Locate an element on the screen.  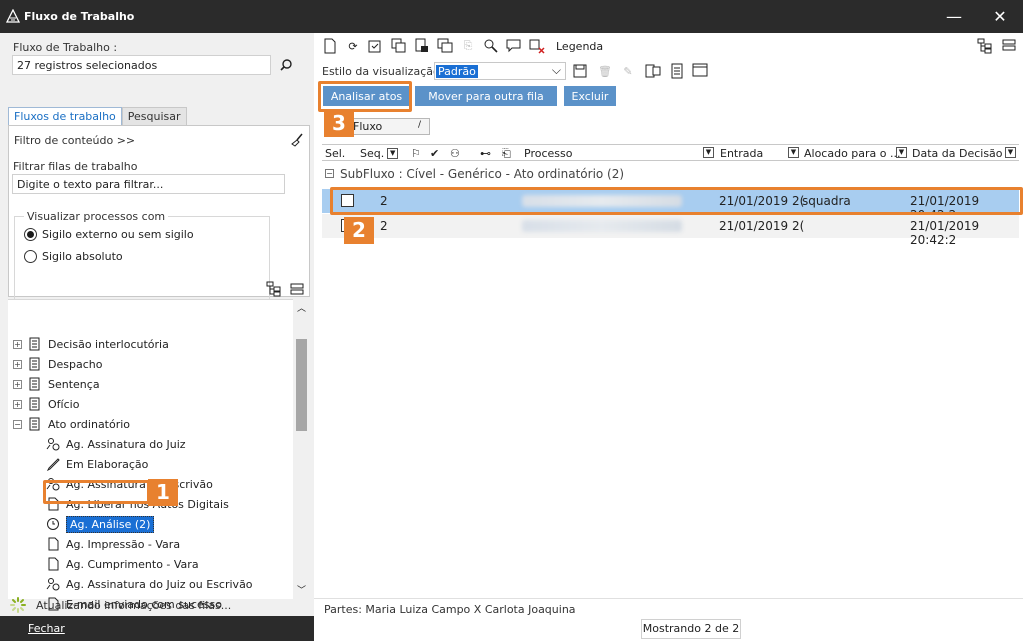
check-col-icon: ✔ is located at coordinates (434, 153).